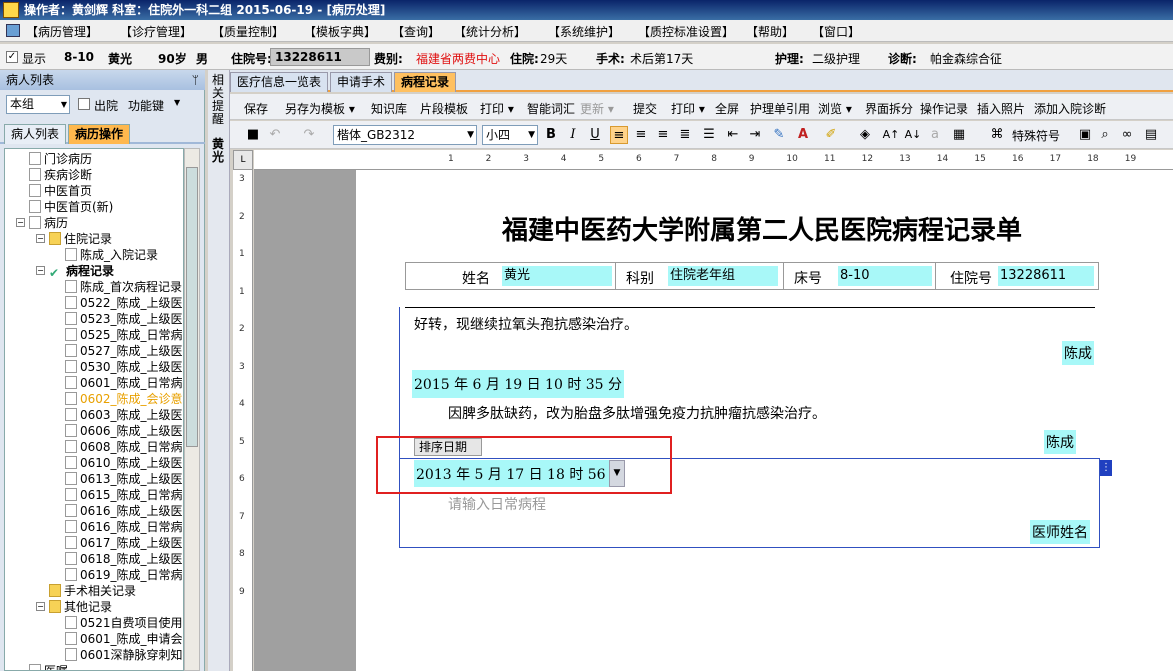 This screenshot has height=671, width=1173. Describe the element at coordinates (1060, 532) in the screenshot. I see `doctor-name-field: 医师姓名` at that location.